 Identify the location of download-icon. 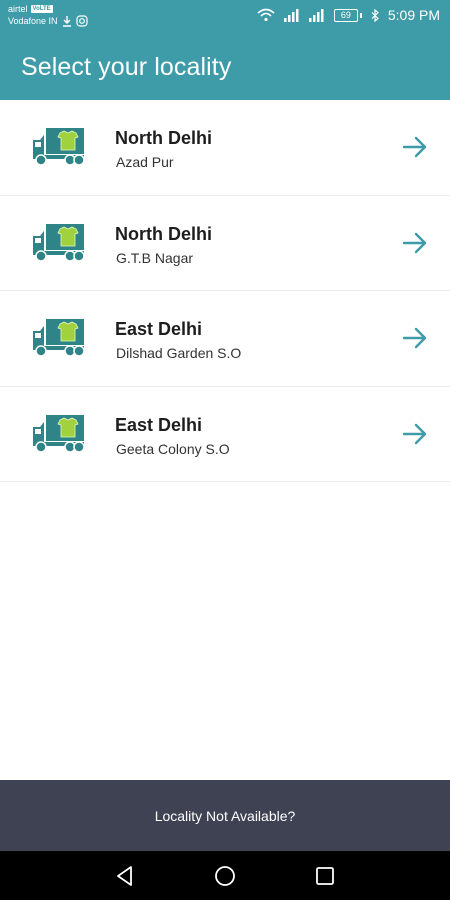
(66, 21).